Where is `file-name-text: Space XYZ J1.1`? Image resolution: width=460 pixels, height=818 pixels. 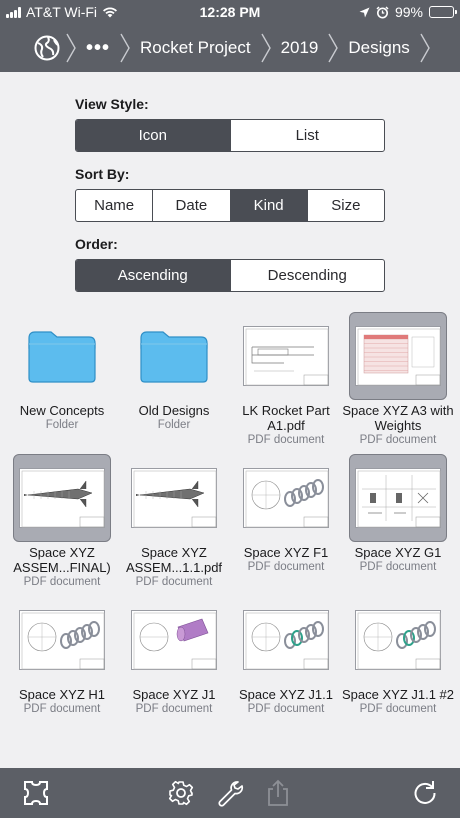 file-name-text: Space XYZ J1.1 is located at coordinates (286, 694).